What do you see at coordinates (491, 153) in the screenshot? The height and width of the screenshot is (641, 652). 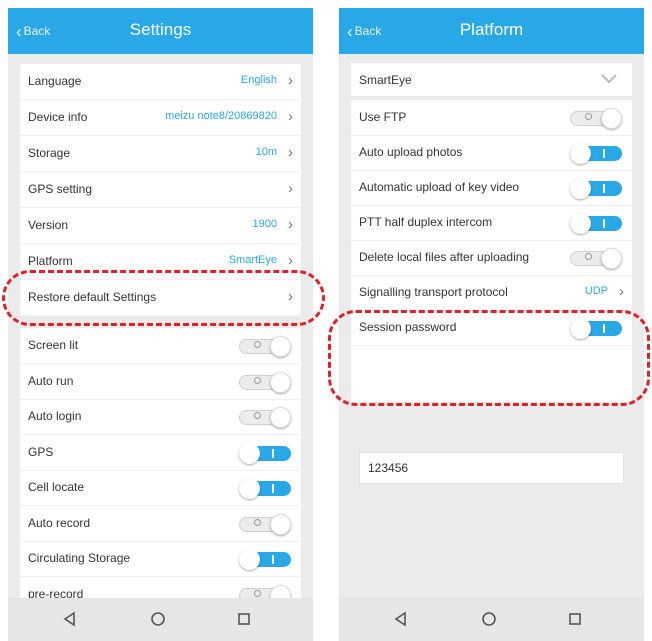 I see `platform-row-auto-upload-photos: Auto upload photos` at bounding box center [491, 153].